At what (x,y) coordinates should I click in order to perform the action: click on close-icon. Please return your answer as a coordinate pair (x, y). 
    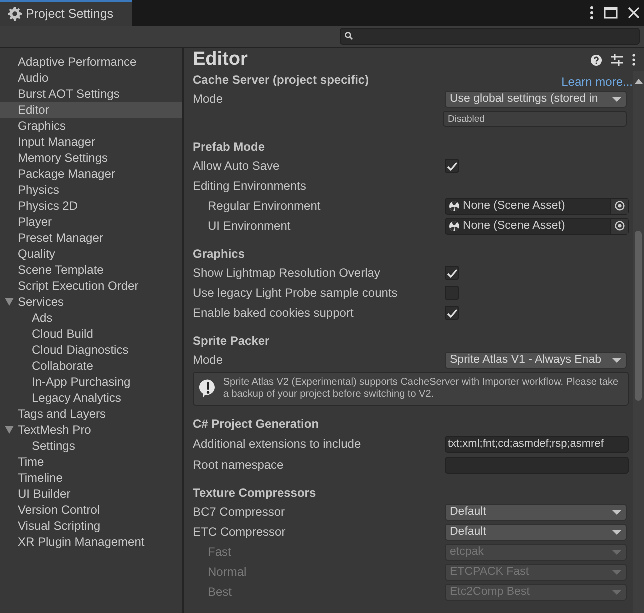
    Looking at the image, I should click on (634, 13).